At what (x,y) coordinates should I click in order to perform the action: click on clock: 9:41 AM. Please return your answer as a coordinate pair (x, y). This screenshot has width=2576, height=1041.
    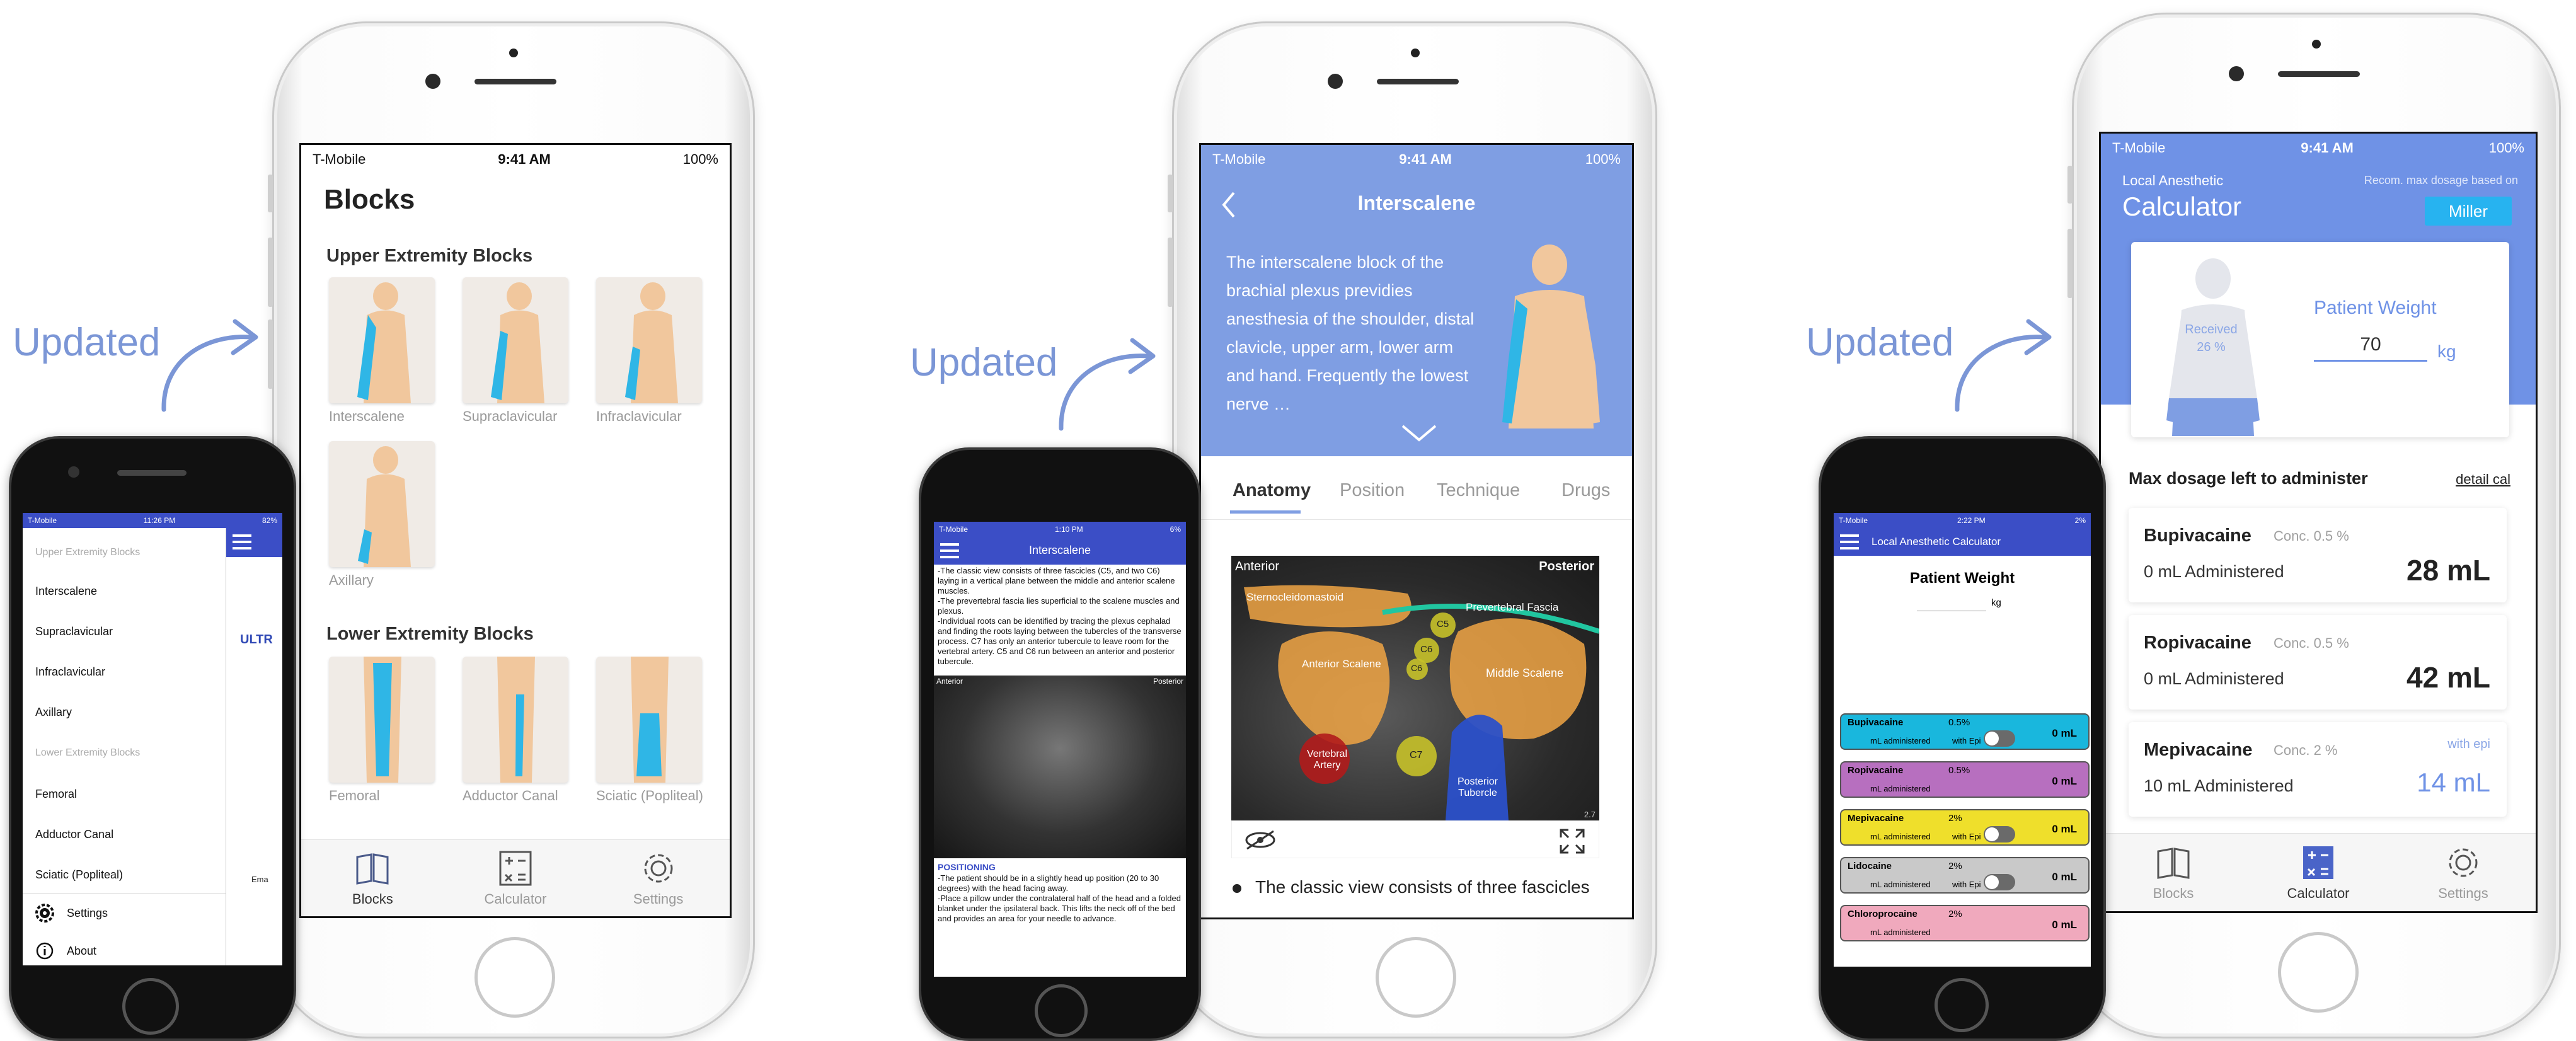
    Looking at the image, I should click on (2327, 148).